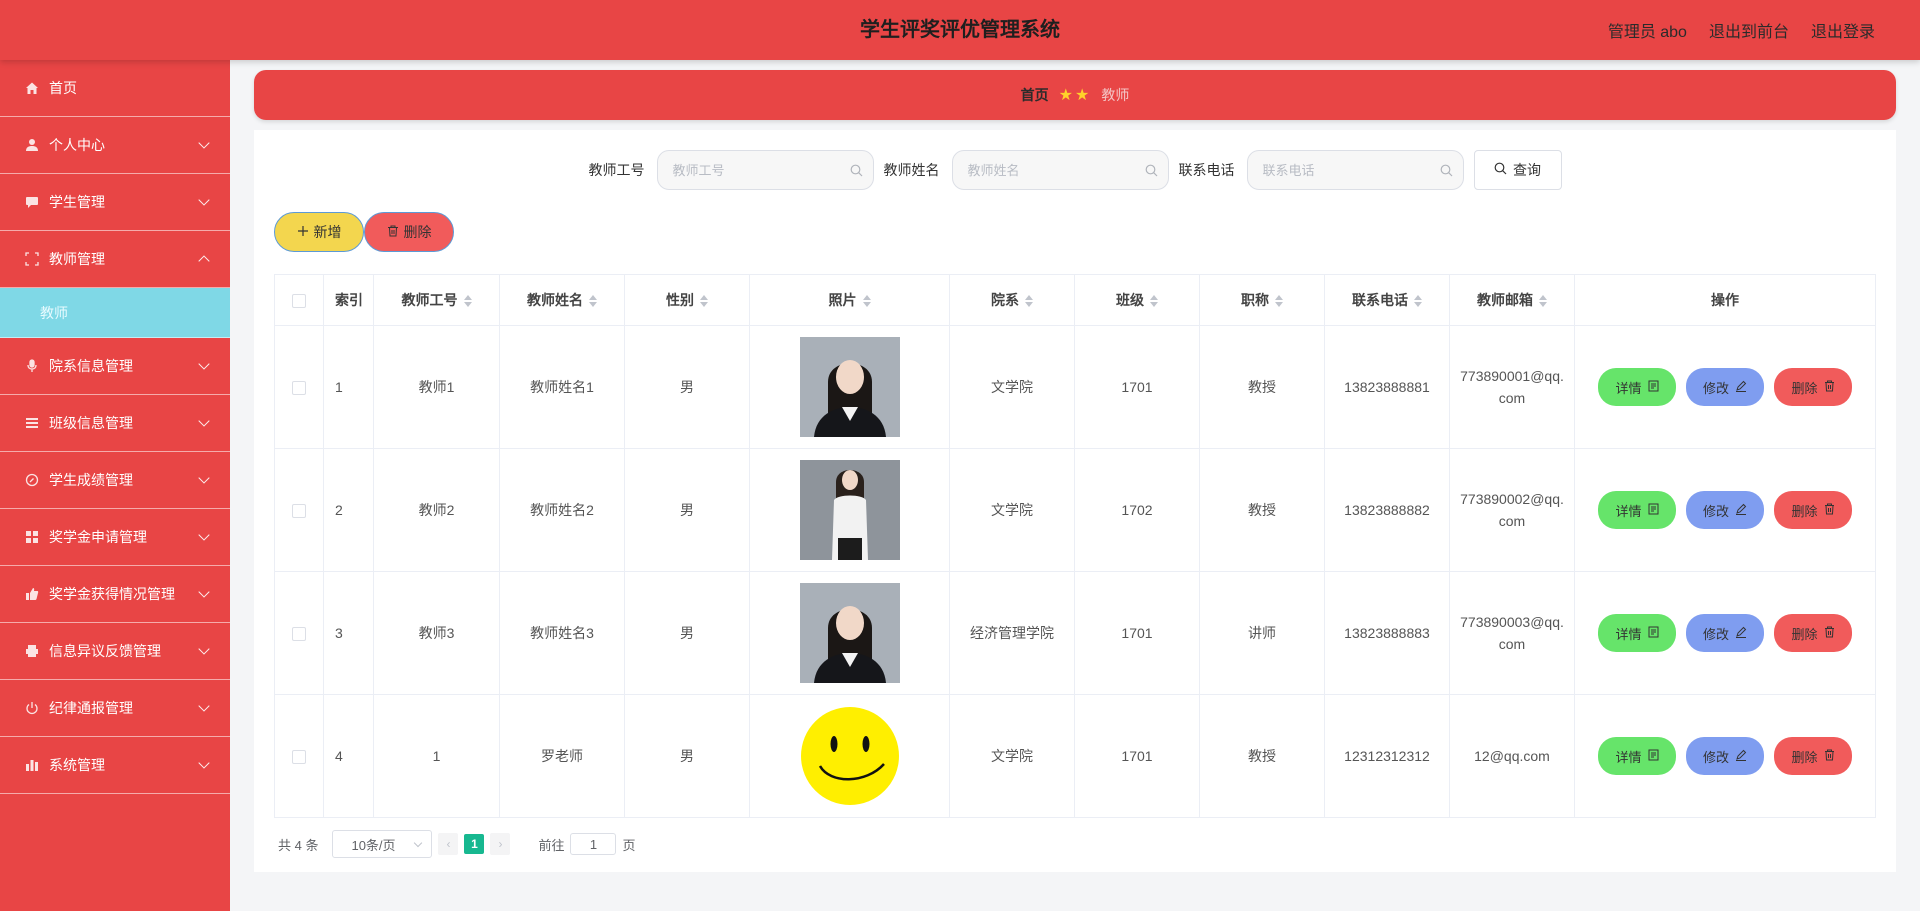 This screenshot has height=911, width=1920. I want to click on cell-teacher-name: 教师姓名3, so click(562, 633).